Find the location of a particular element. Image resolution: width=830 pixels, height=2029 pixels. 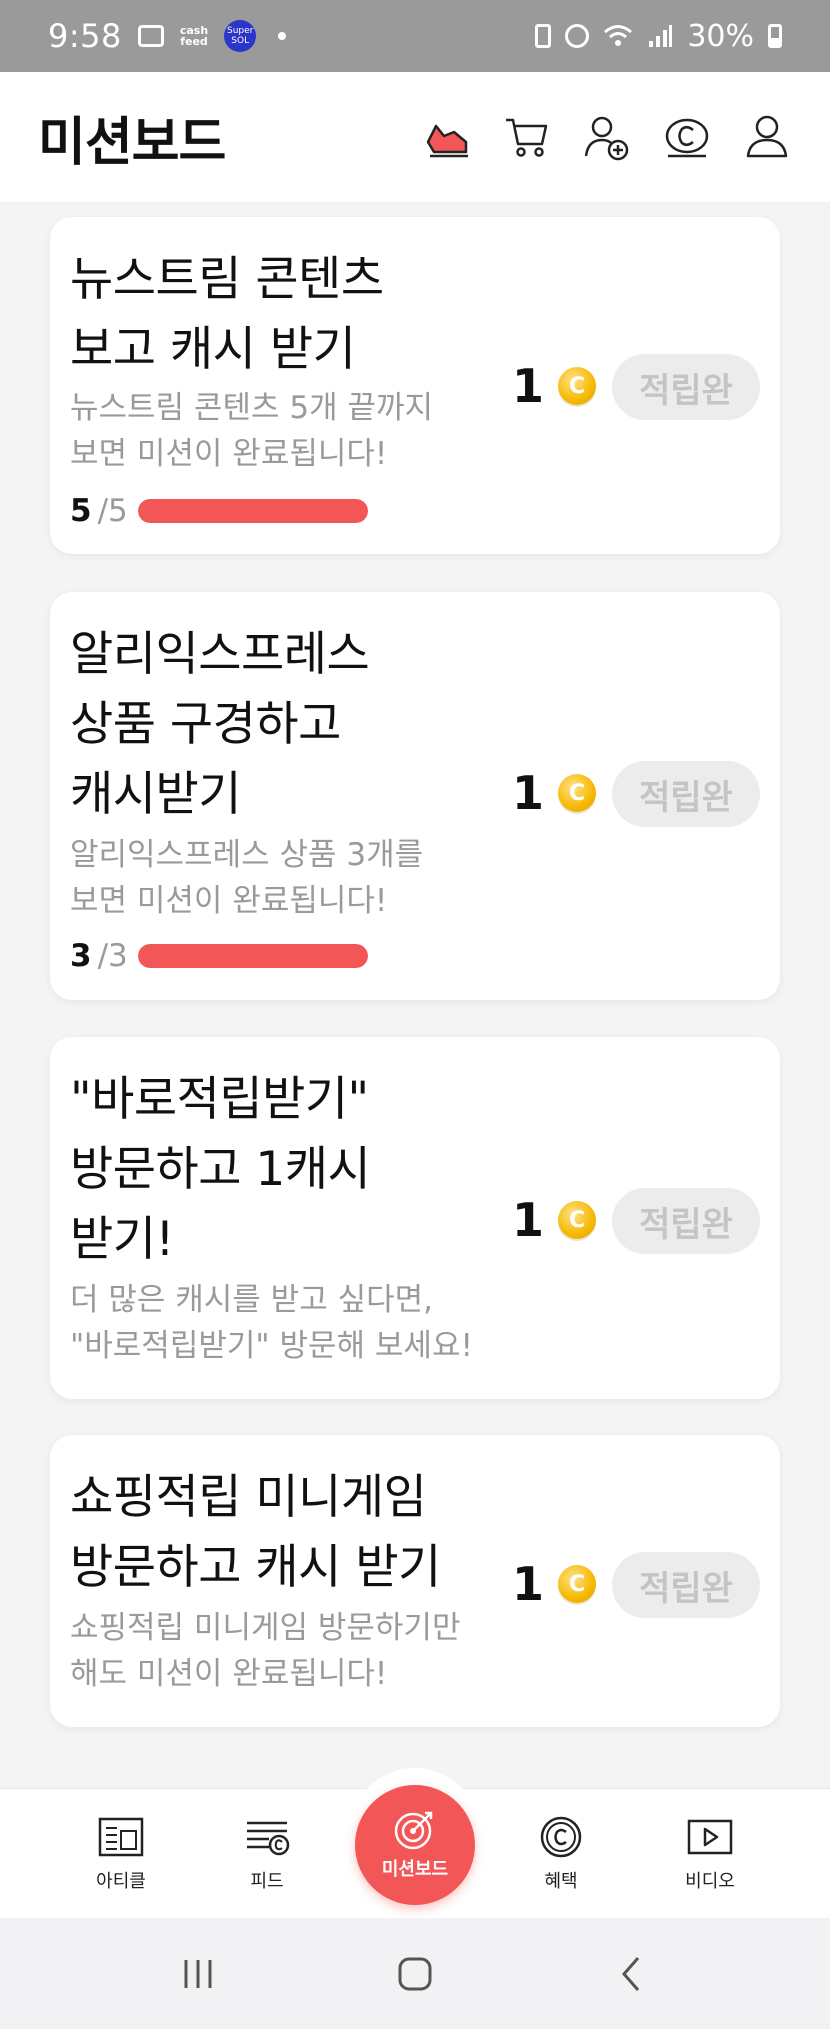

benefit-coin-icon is located at coordinates (561, 1837).